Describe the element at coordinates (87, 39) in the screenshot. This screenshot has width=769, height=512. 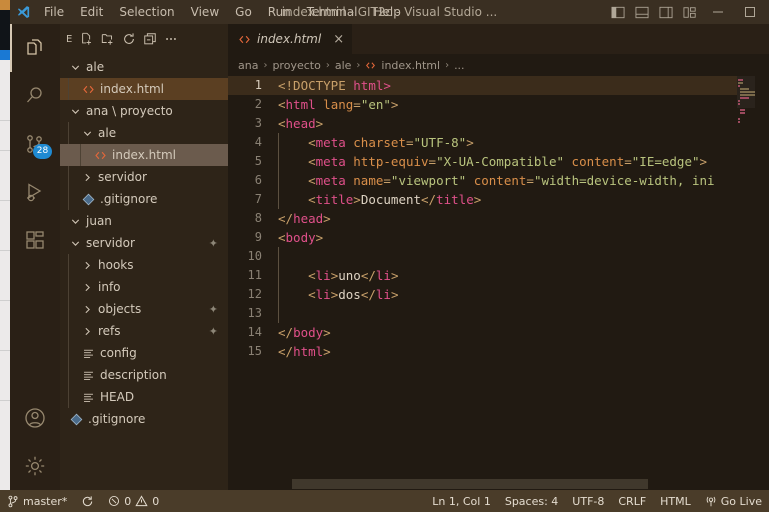
I see `new-file-icon` at that location.